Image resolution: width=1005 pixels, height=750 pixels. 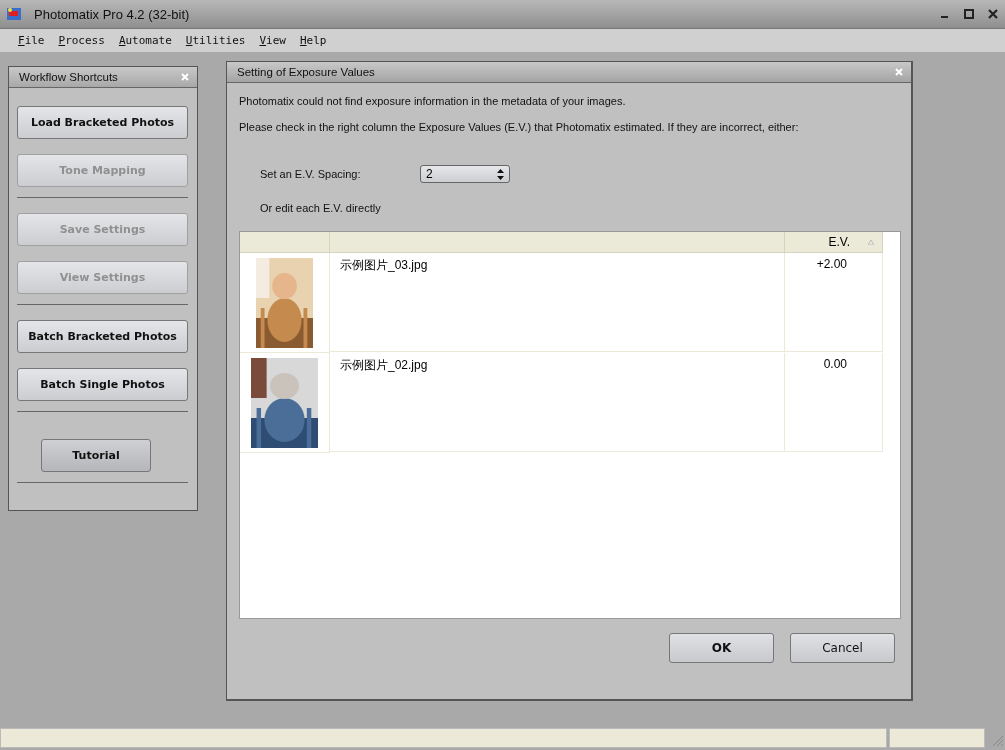 I want to click on cancel-button: Cancel, so click(x=842, y=648).